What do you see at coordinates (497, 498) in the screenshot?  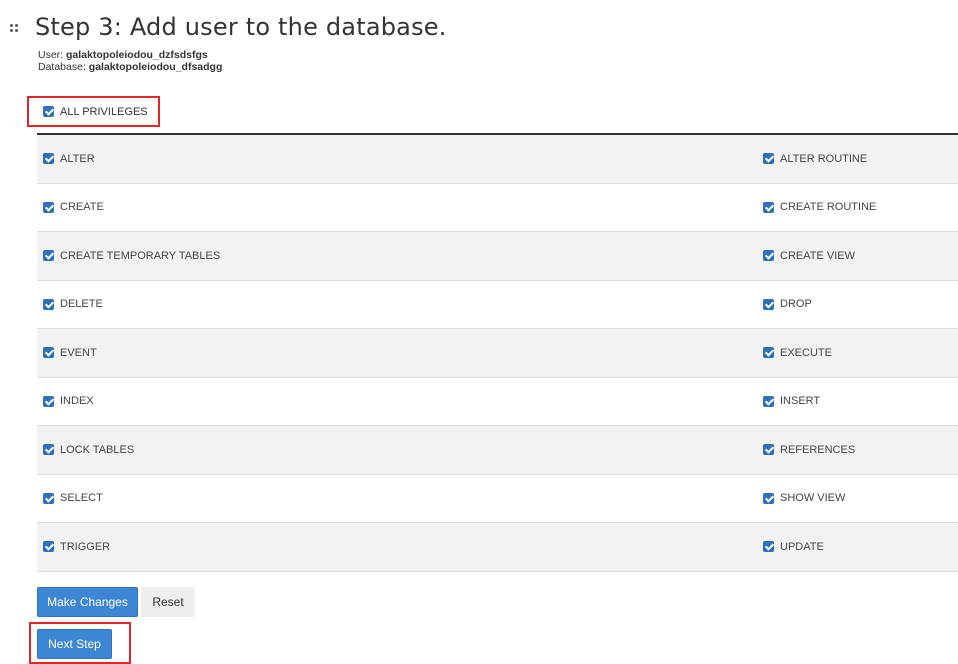 I see `privilege-row: SELECT SHOW VIEW` at bounding box center [497, 498].